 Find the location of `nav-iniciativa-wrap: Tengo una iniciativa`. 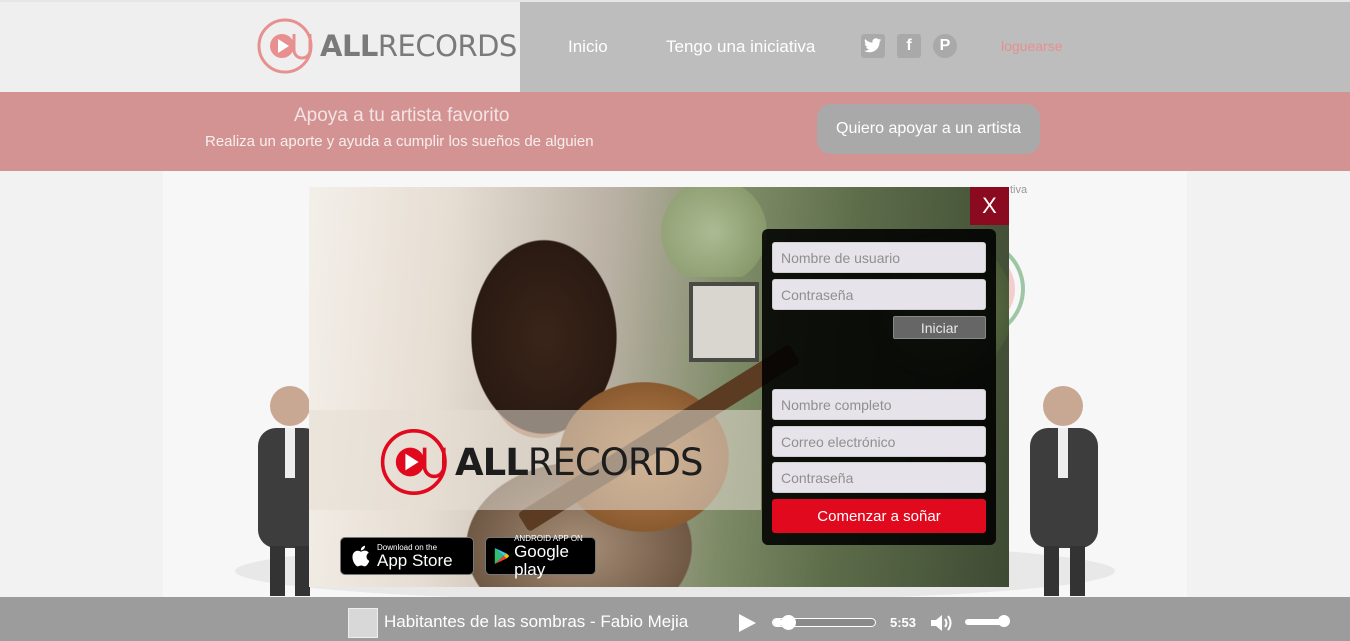

nav-iniciativa-wrap: Tengo una iniciativa is located at coordinates (740, 47).